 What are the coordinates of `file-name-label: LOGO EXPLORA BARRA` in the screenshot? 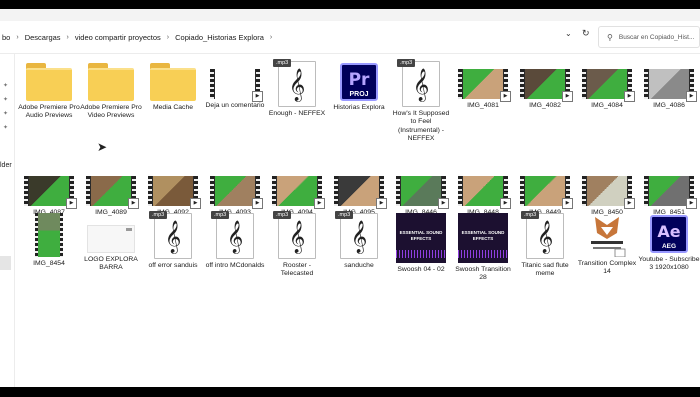 It's located at (111, 264).